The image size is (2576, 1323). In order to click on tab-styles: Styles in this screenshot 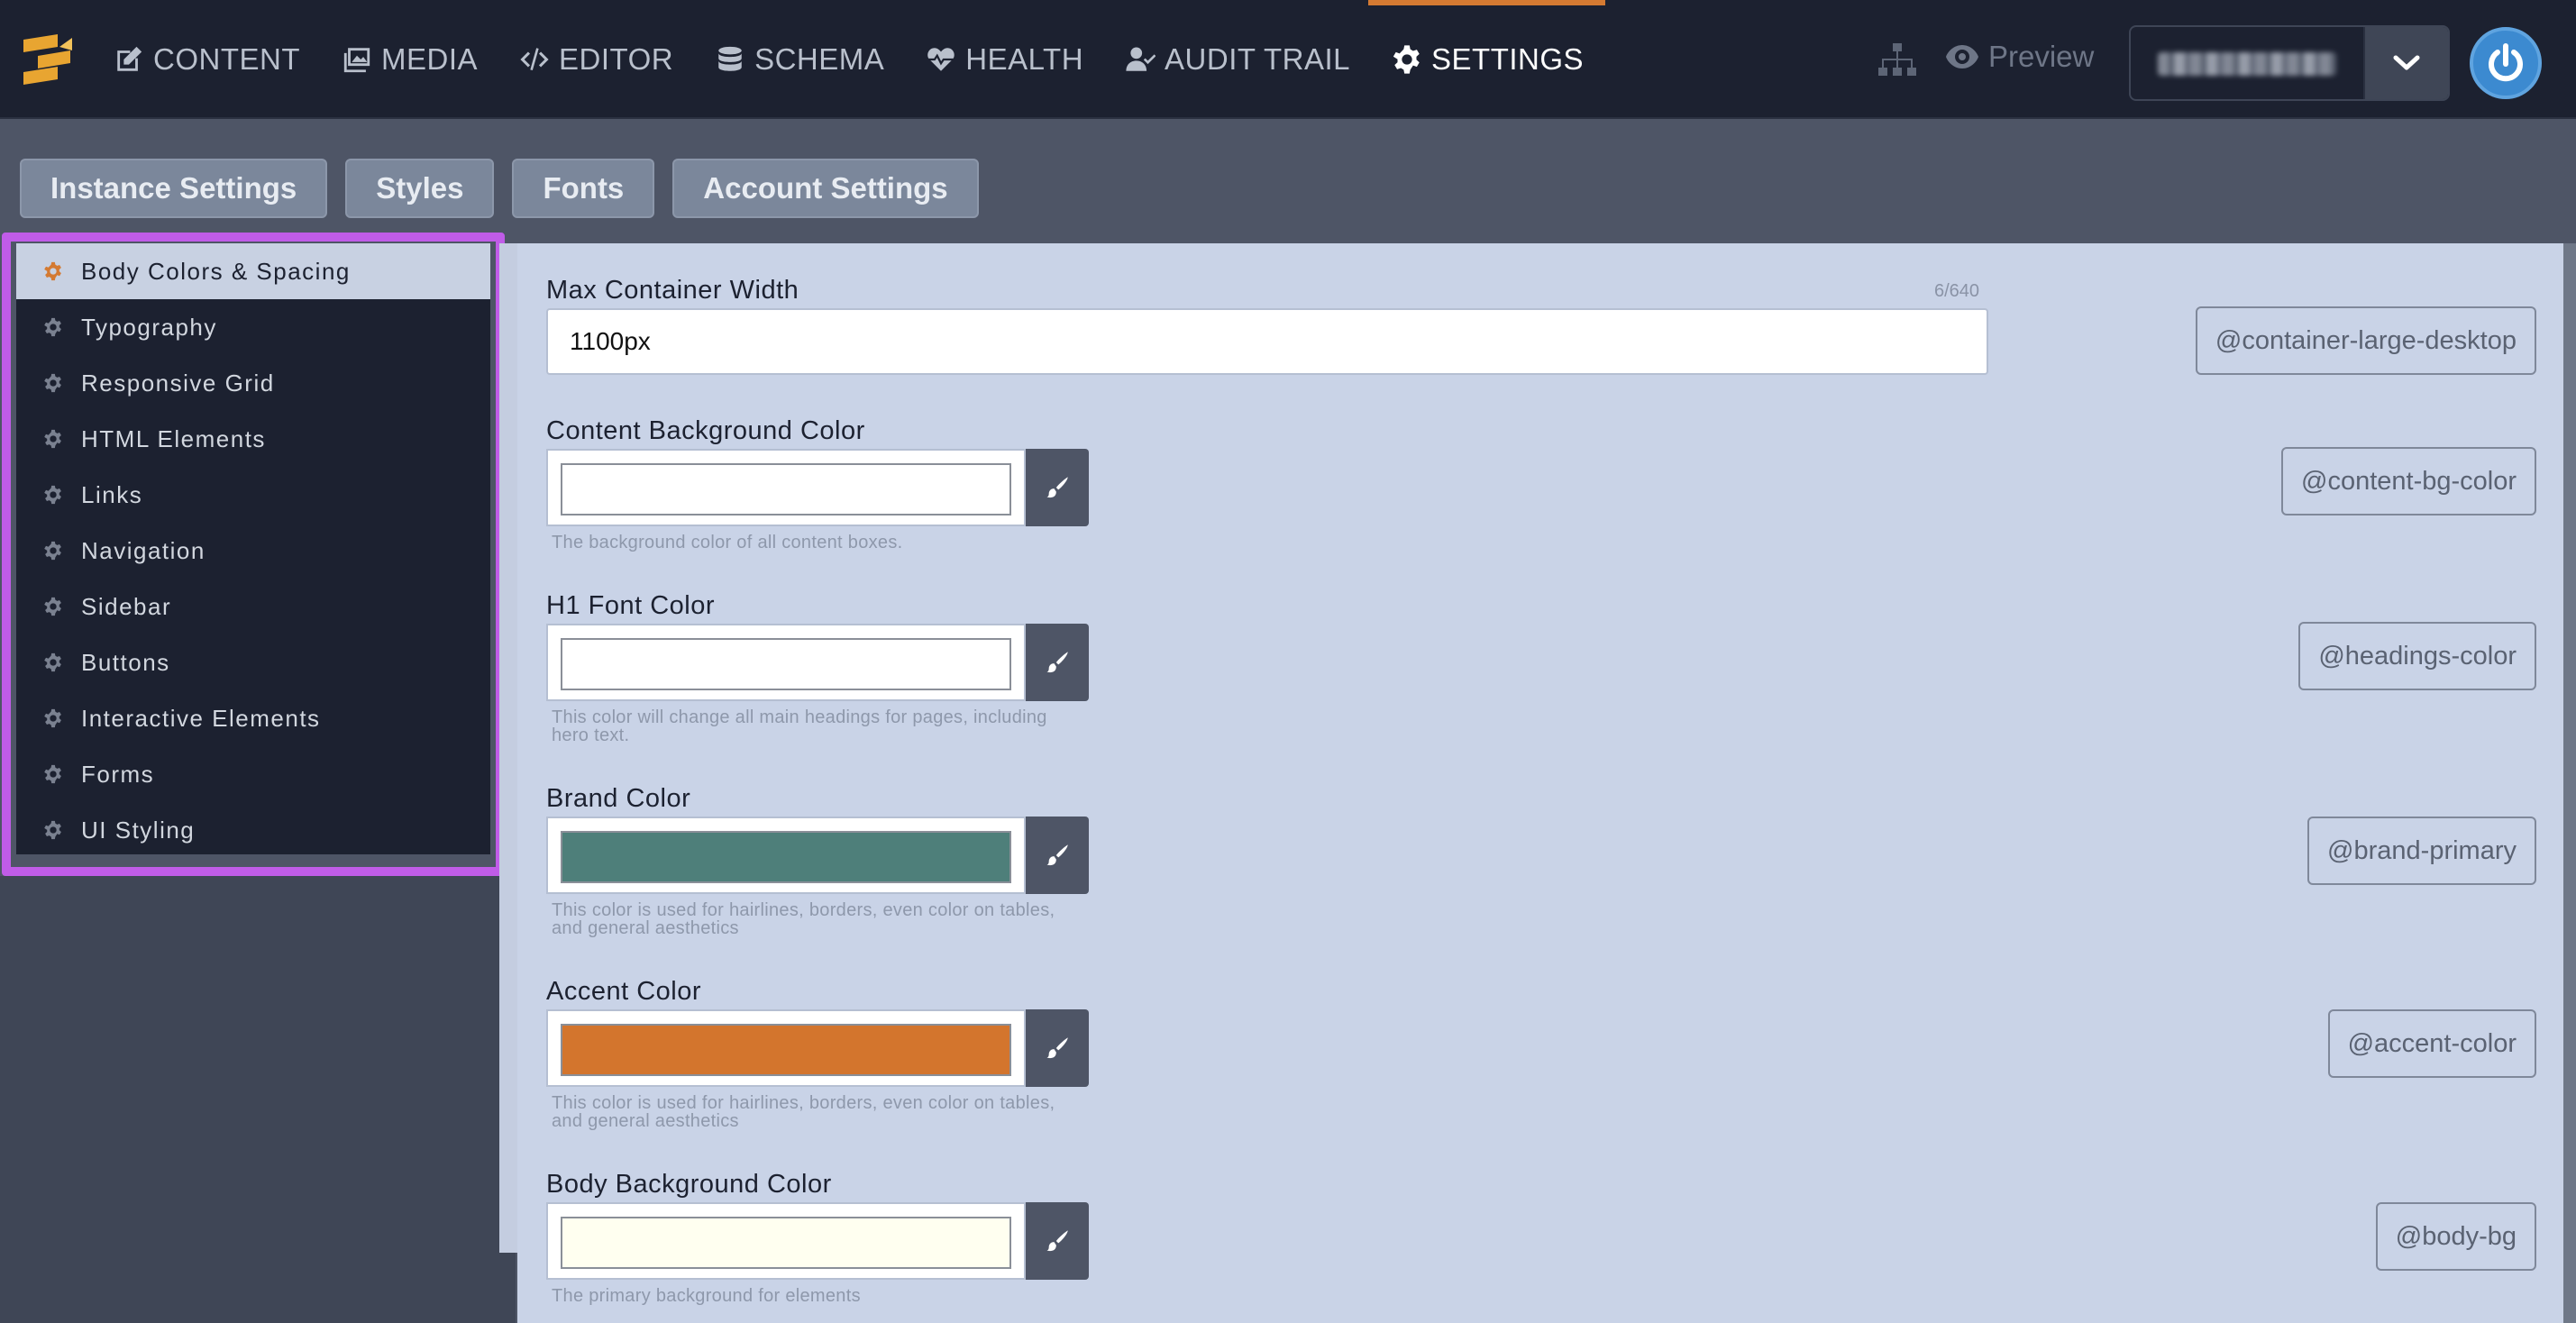, I will do `click(420, 189)`.